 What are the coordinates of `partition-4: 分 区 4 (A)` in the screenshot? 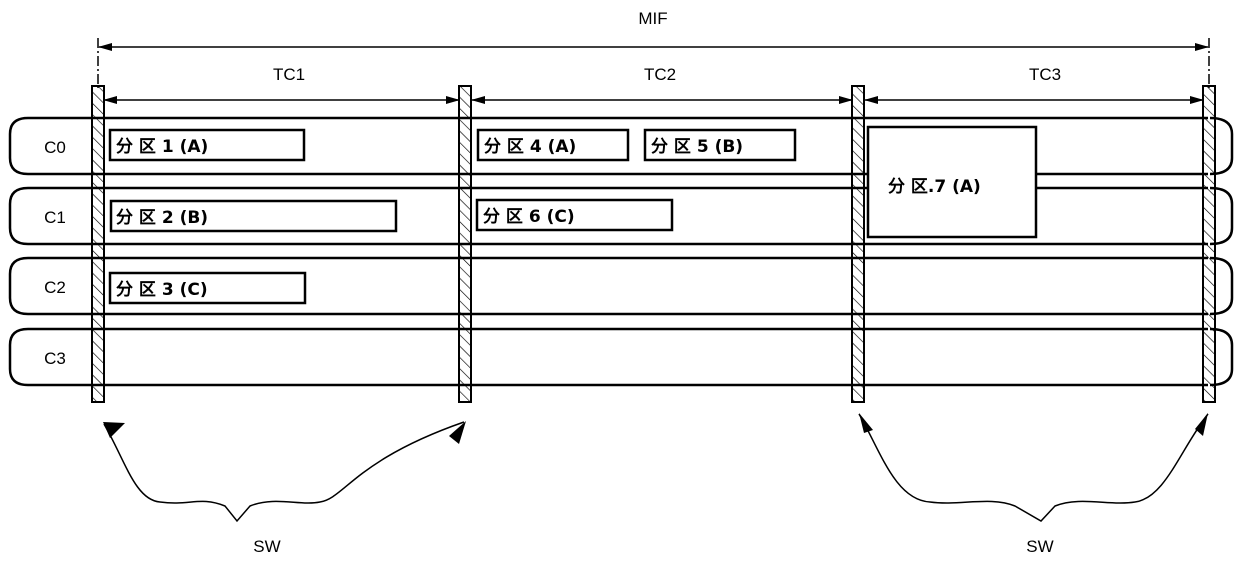 It's located at (553, 145).